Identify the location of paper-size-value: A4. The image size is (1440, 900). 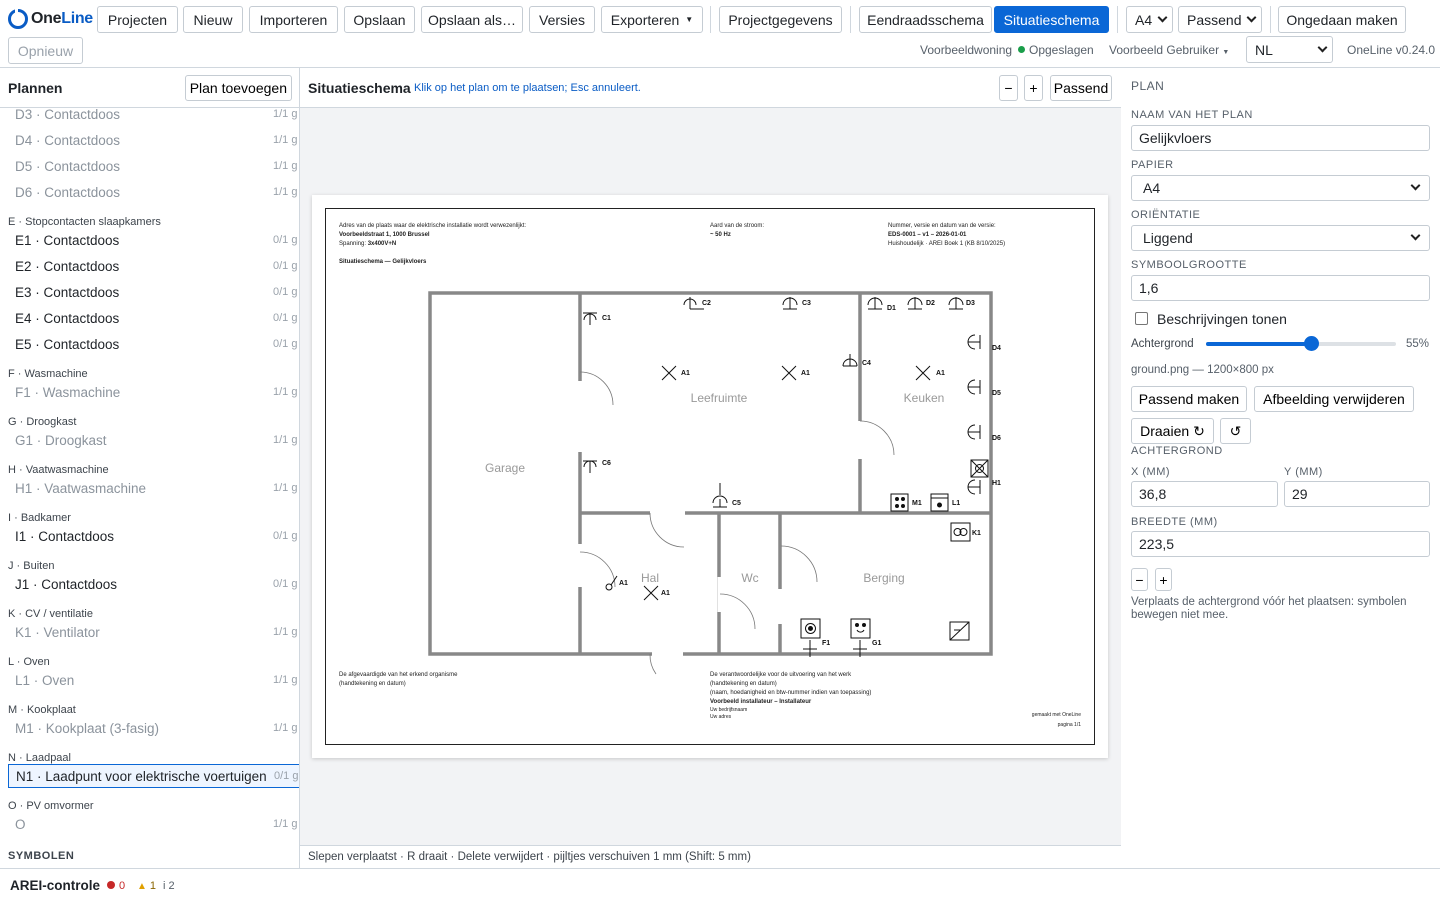
(1144, 19).